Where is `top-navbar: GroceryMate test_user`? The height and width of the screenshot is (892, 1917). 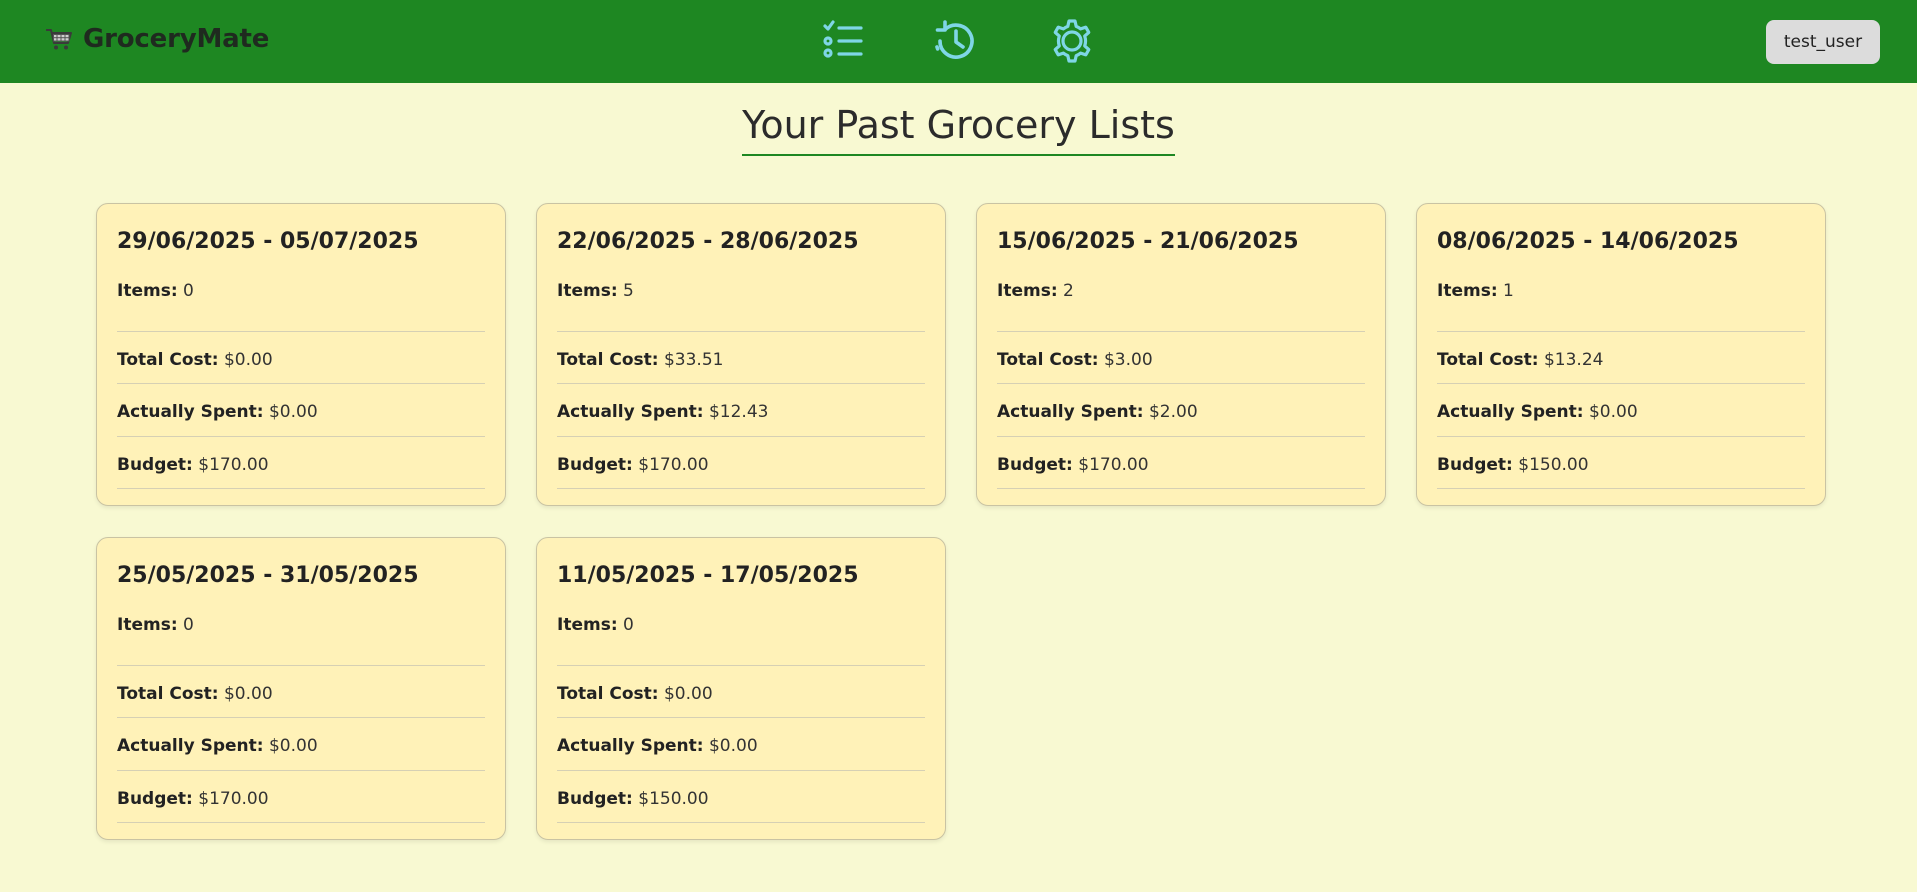 top-navbar: GroceryMate test_user is located at coordinates (958, 41).